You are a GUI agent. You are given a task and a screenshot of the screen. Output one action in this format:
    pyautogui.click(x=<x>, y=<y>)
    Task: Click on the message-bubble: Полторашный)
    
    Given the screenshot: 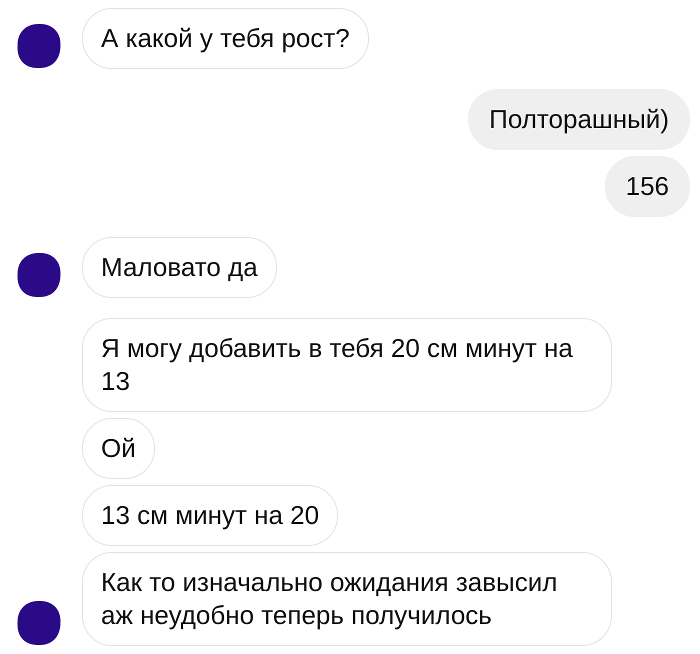 What is the action you would take?
    pyautogui.click(x=579, y=119)
    